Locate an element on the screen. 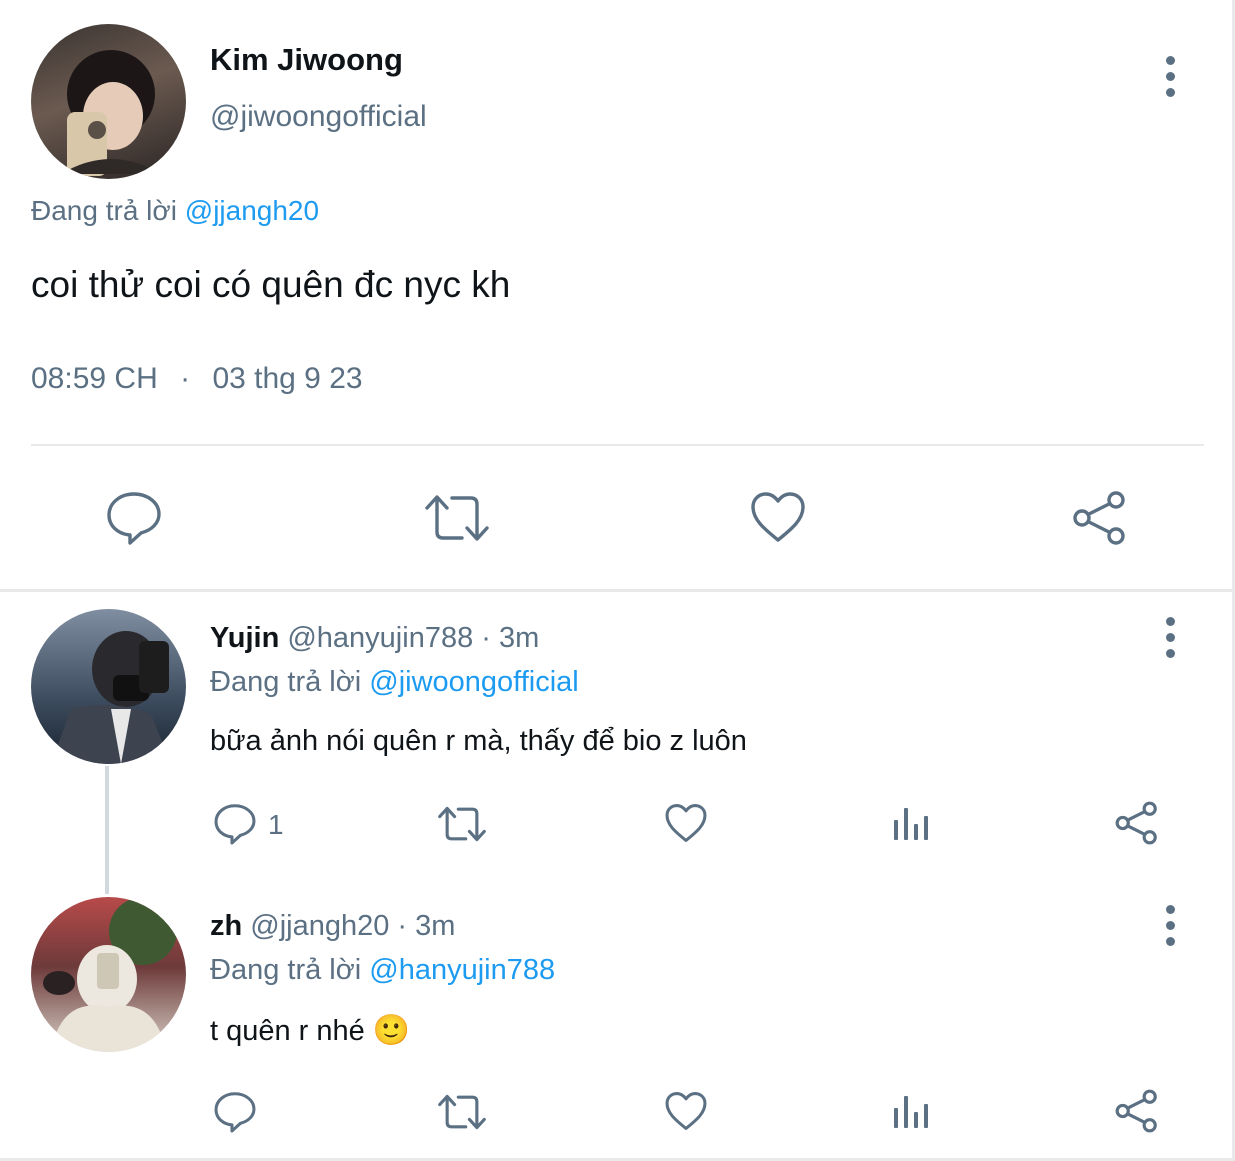 This screenshot has height=1161, width=1235. tweet-time: 08:59 CH is located at coordinates (94, 378).